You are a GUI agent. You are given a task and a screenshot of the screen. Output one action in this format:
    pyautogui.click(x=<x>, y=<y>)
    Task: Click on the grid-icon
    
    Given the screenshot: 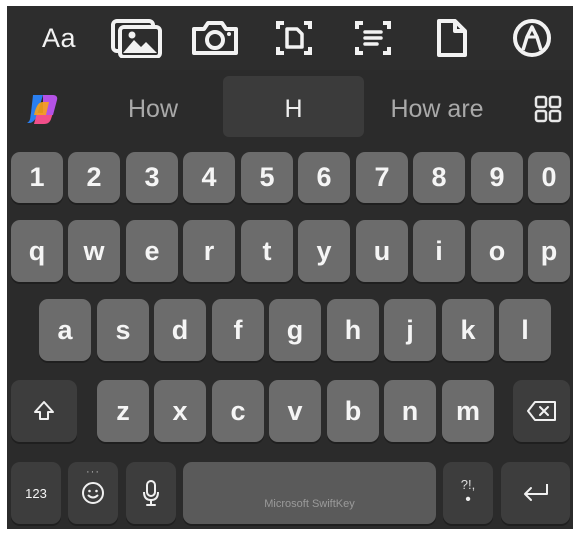 What is the action you would take?
    pyautogui.click(x=548, y=109)
    